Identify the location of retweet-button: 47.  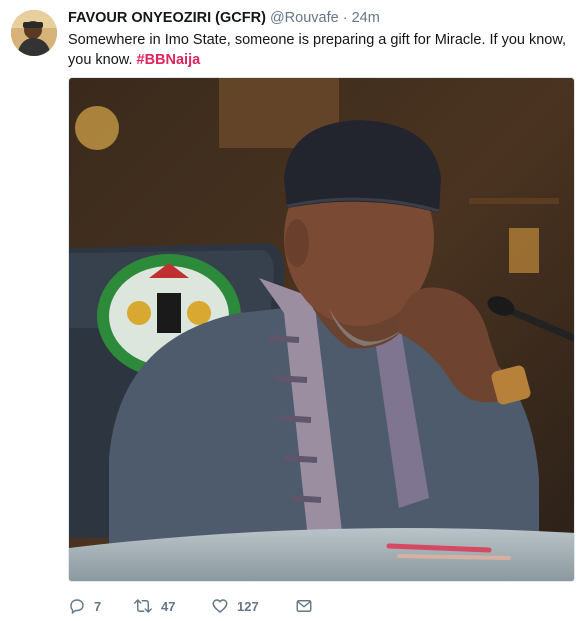
(172, 606).